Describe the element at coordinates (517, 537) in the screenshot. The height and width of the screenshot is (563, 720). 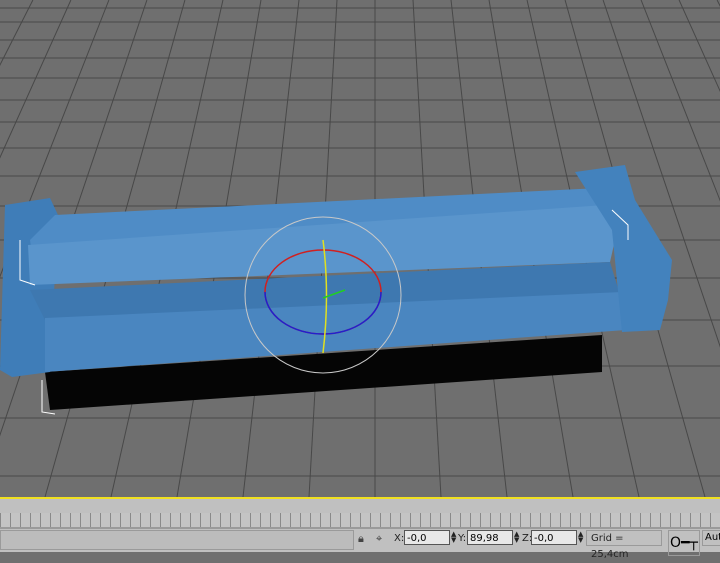
I see `y-spinner: ▲ ▼` at that location.